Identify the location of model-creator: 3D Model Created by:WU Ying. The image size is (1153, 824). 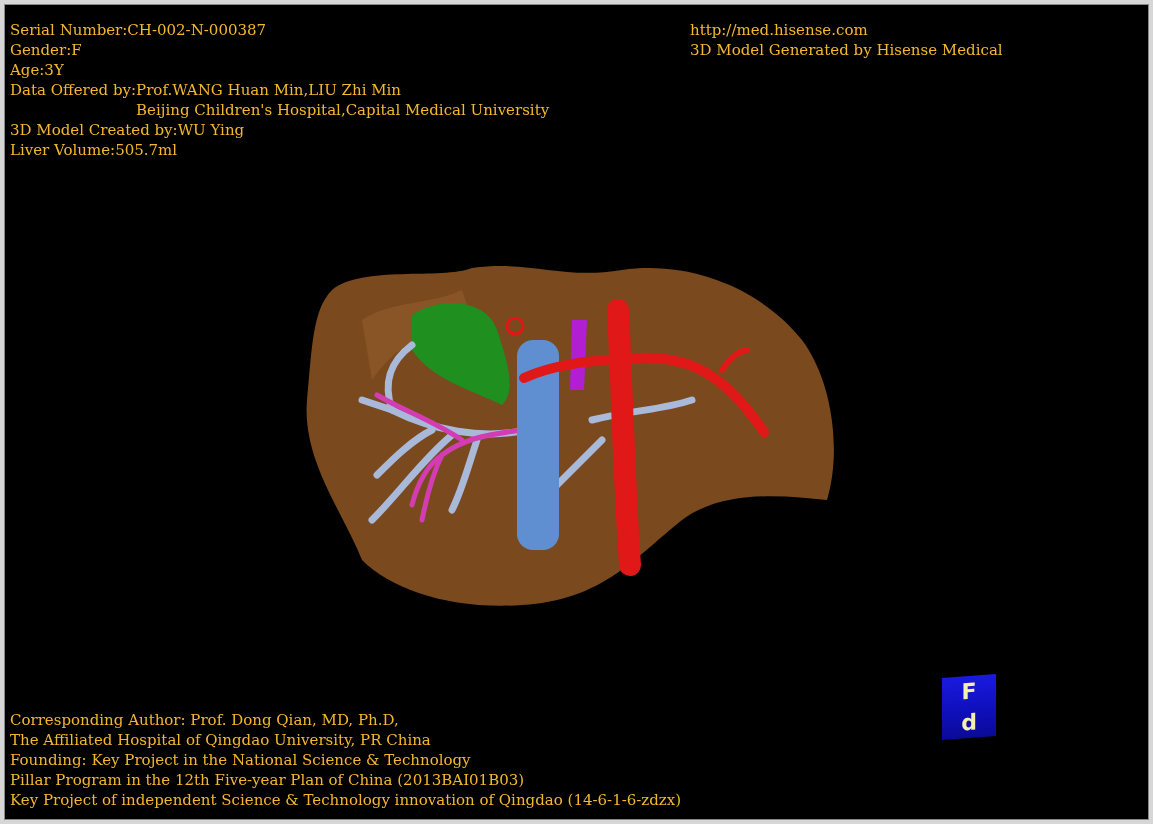
(128, 130).